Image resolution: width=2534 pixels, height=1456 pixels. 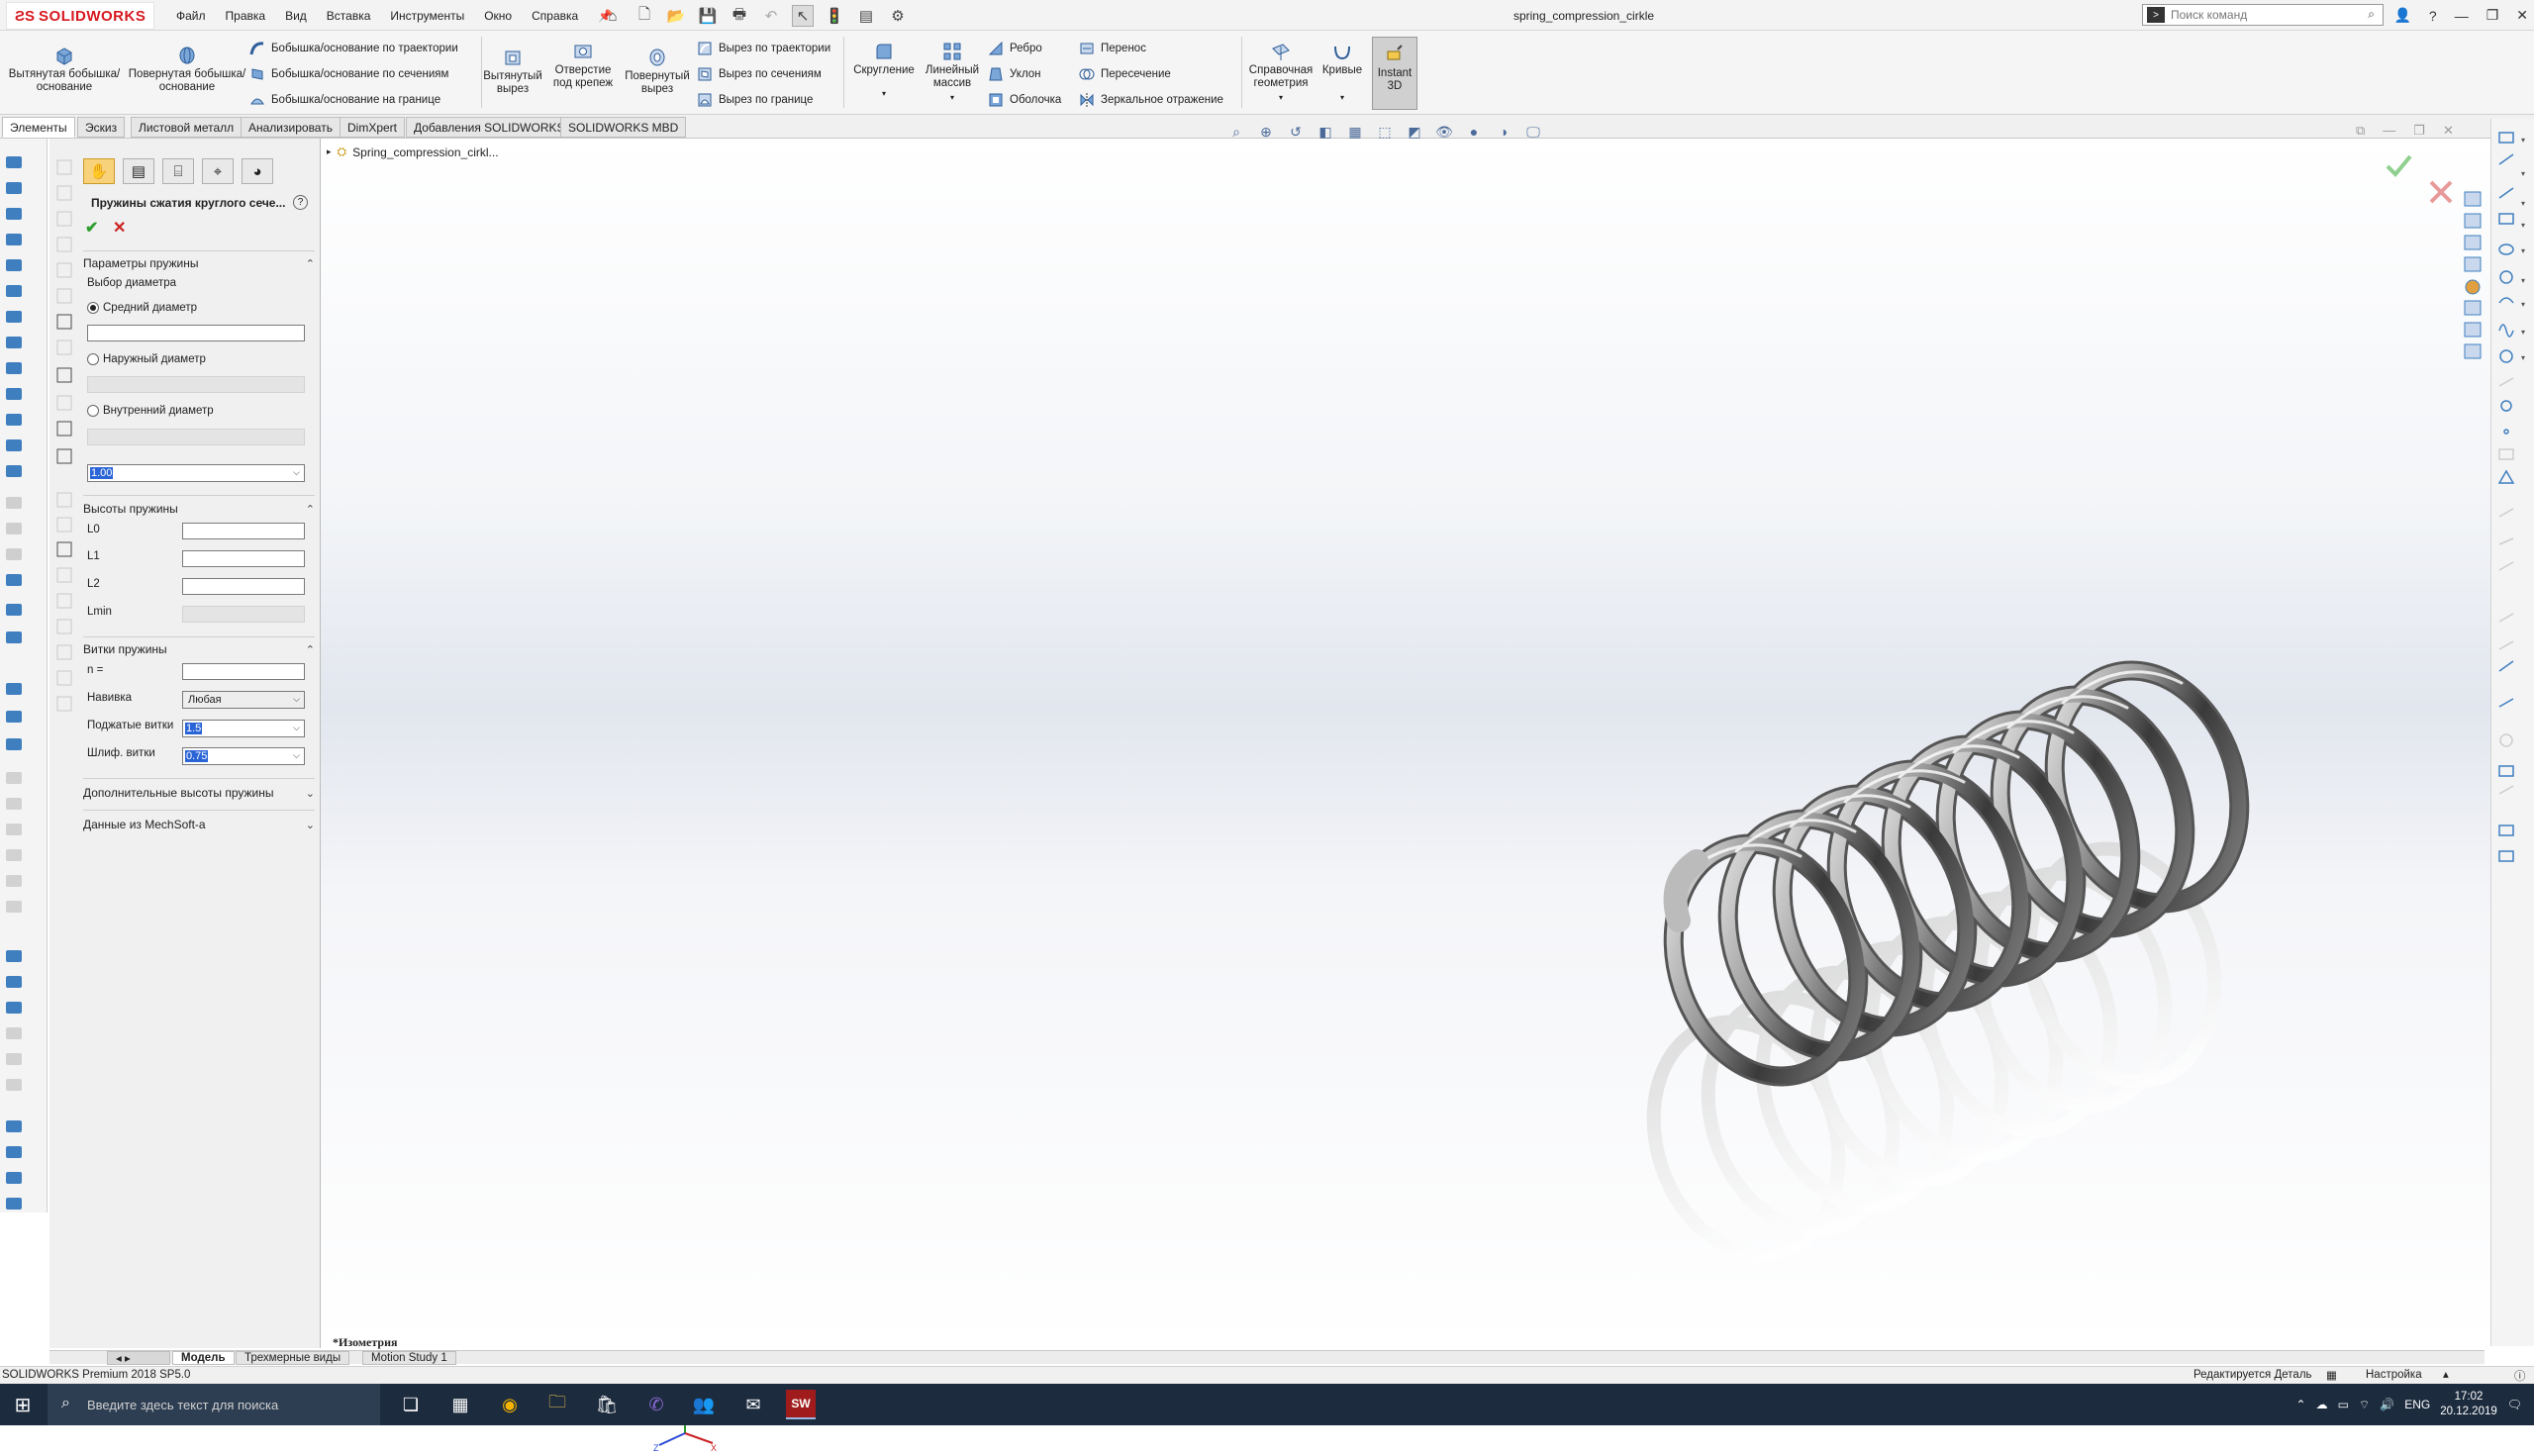 I want to click on tree-expand-icon: ▸, so click(x=330, y=151).